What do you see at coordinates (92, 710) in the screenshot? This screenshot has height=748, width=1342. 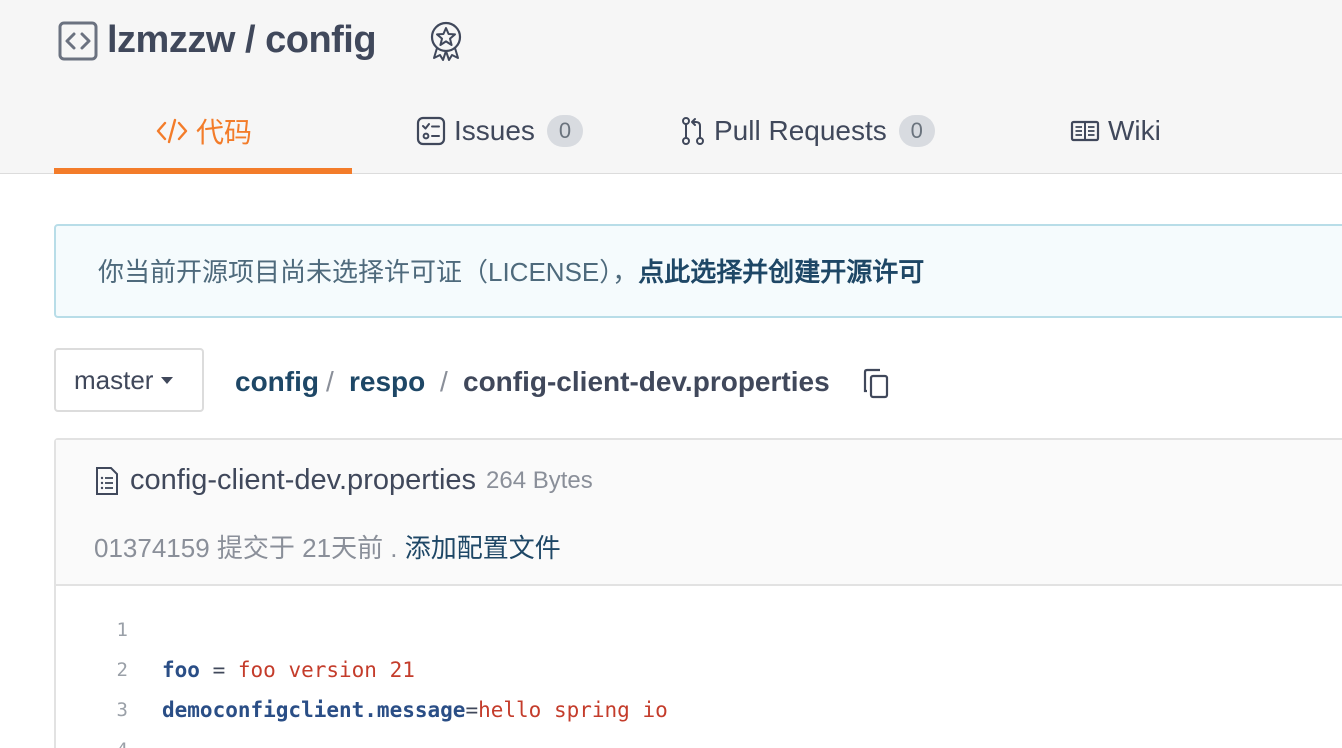 I see `line-number: 3` at bounding box center [92, 710].